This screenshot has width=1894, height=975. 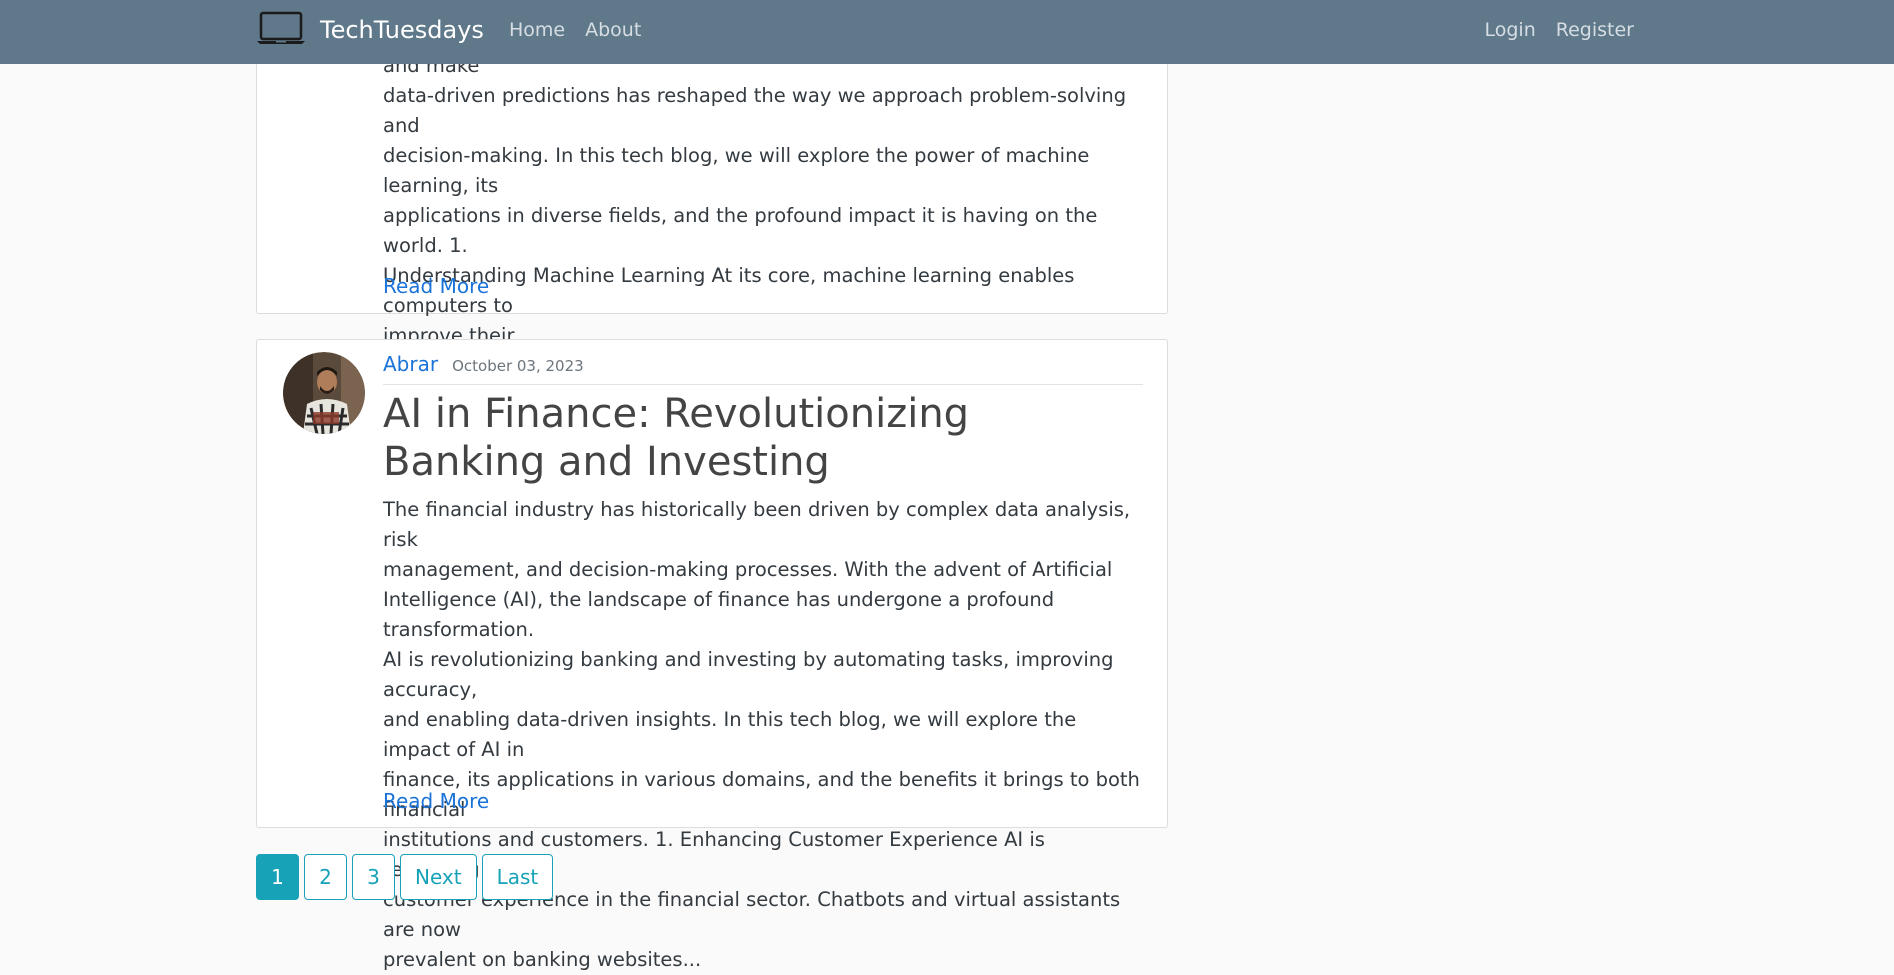 What do you see at coordinates (518, 366) in the screenshot?
I see `post-date: October 03, 2023` at bounding box center [518, 366].